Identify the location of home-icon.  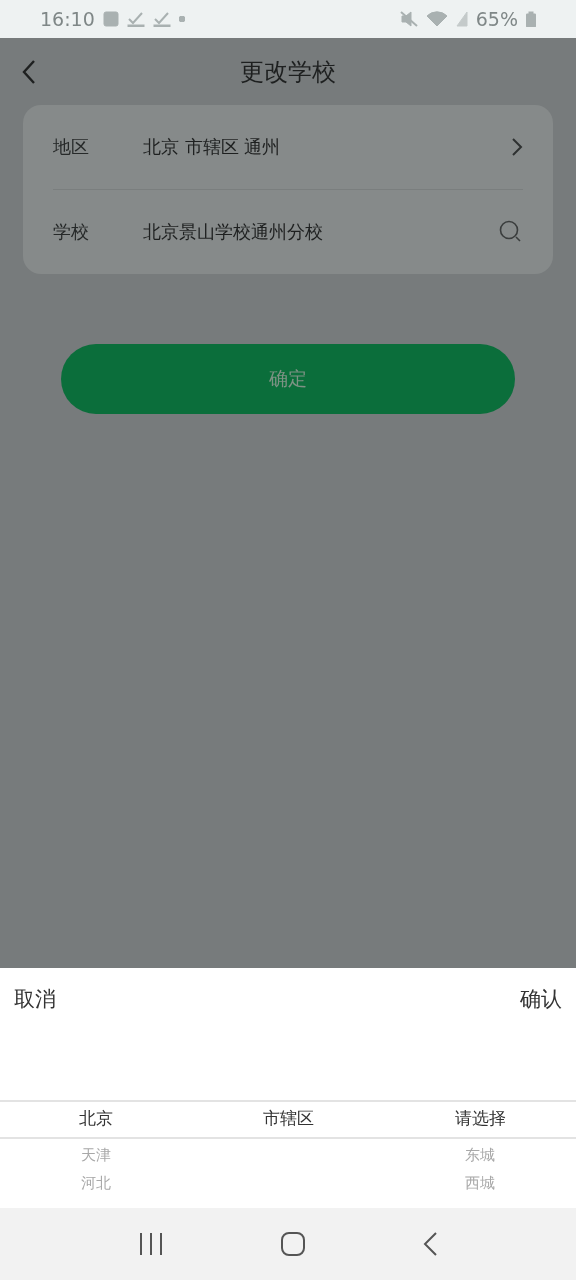
(293, 1244).